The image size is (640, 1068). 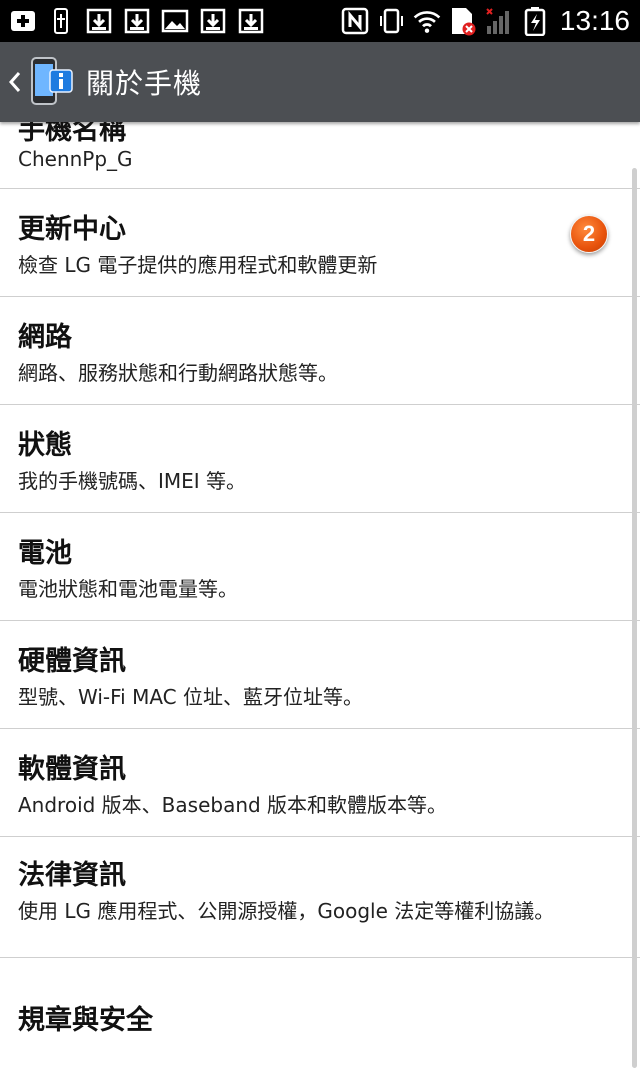 I want to click on update-count-badge: 2, so click(x=589, y=234).